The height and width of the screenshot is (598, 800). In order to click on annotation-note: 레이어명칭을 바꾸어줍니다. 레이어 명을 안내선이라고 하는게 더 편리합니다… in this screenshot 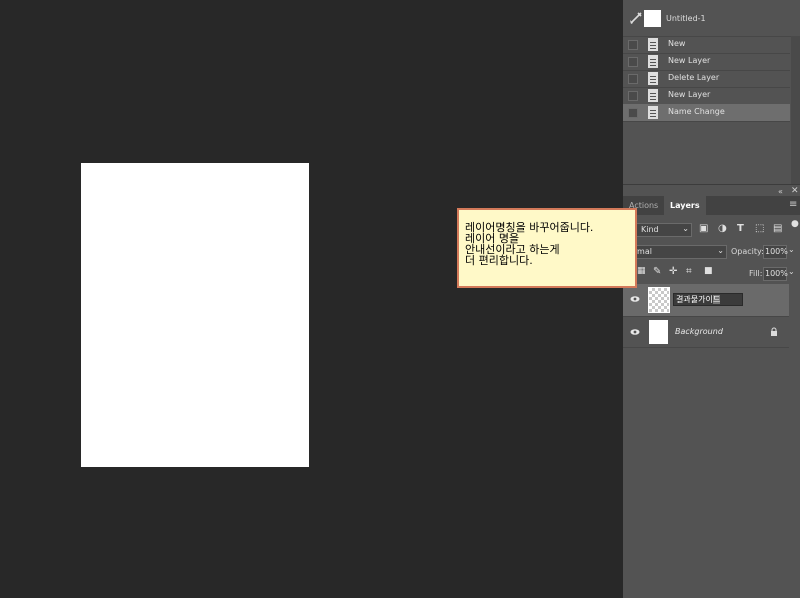, I will do `click(547, 248)`.